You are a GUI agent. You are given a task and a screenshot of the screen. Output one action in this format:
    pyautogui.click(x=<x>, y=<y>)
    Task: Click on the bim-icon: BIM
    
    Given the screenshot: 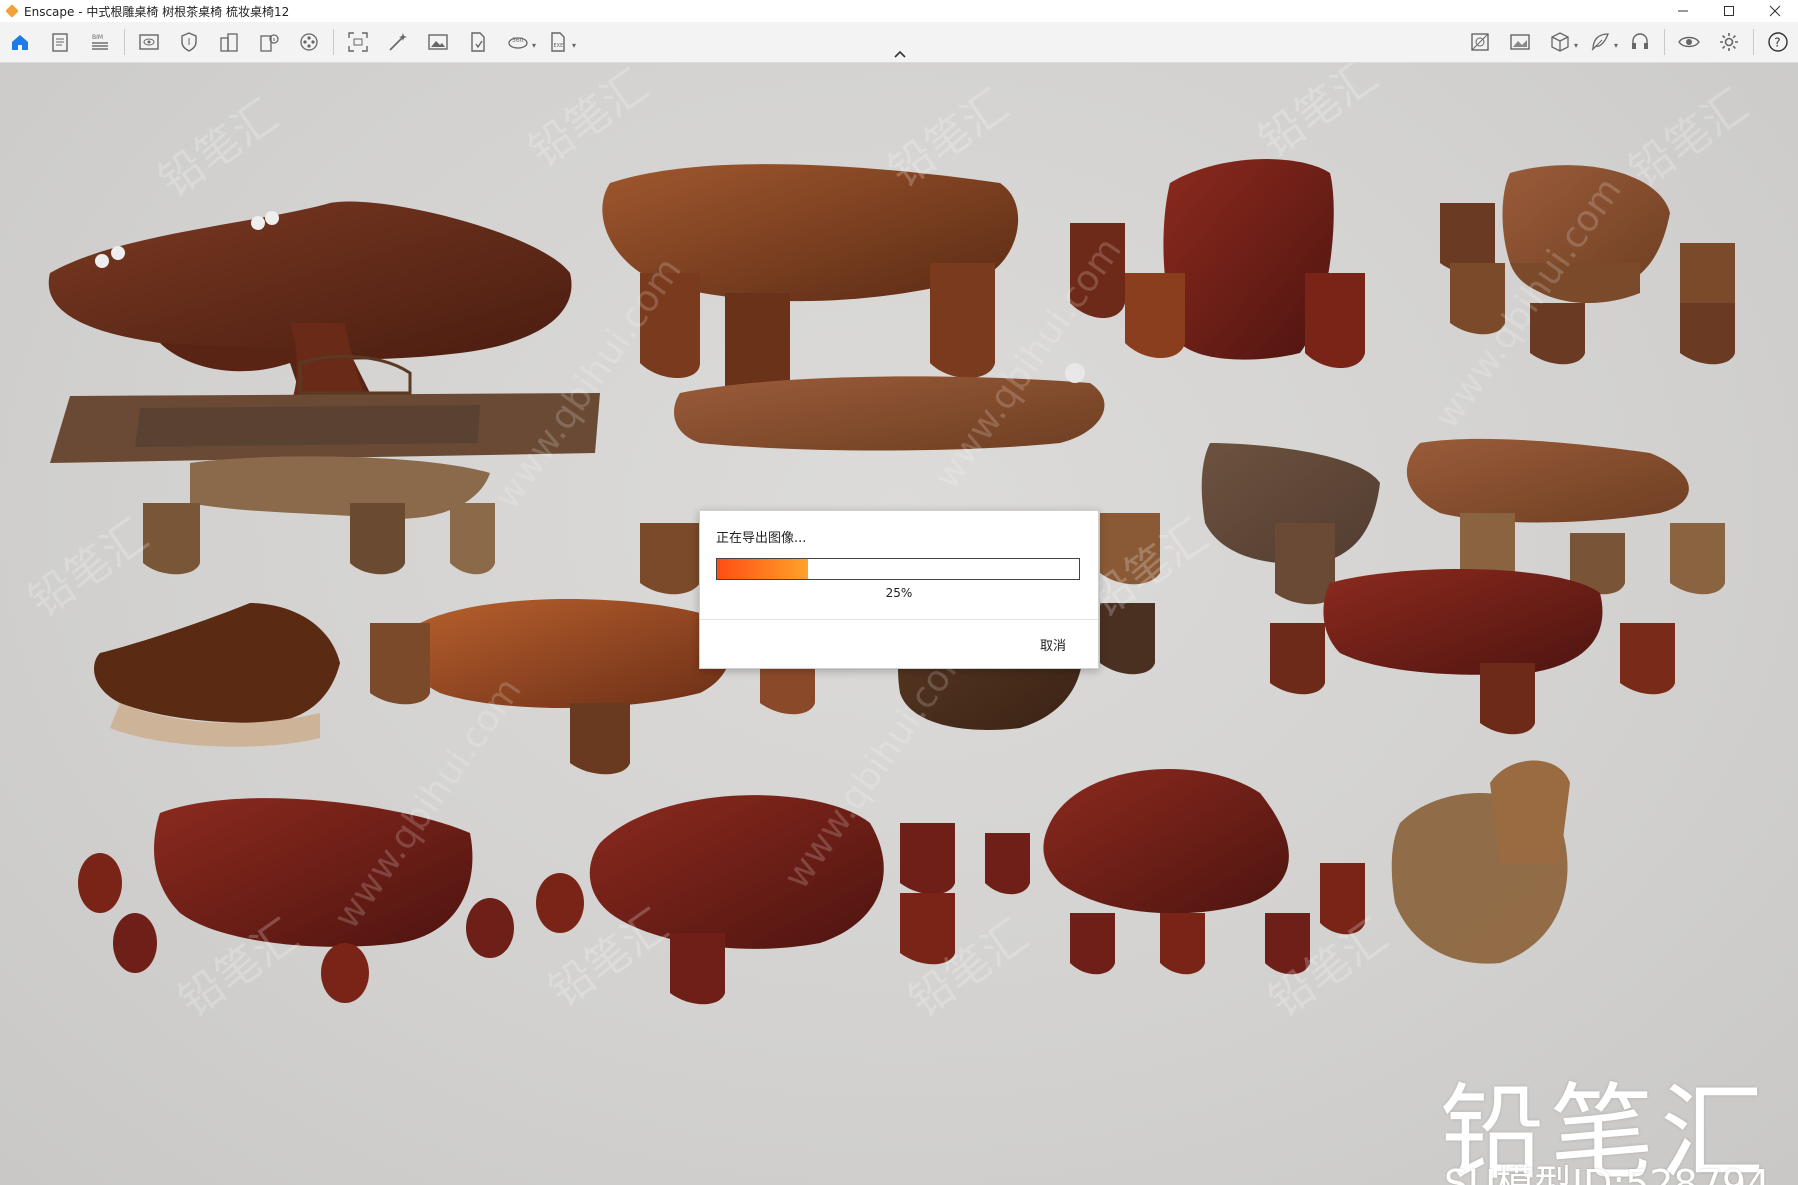 What is the action you would take?
    pyautogui.click(x=100, y=42)
    